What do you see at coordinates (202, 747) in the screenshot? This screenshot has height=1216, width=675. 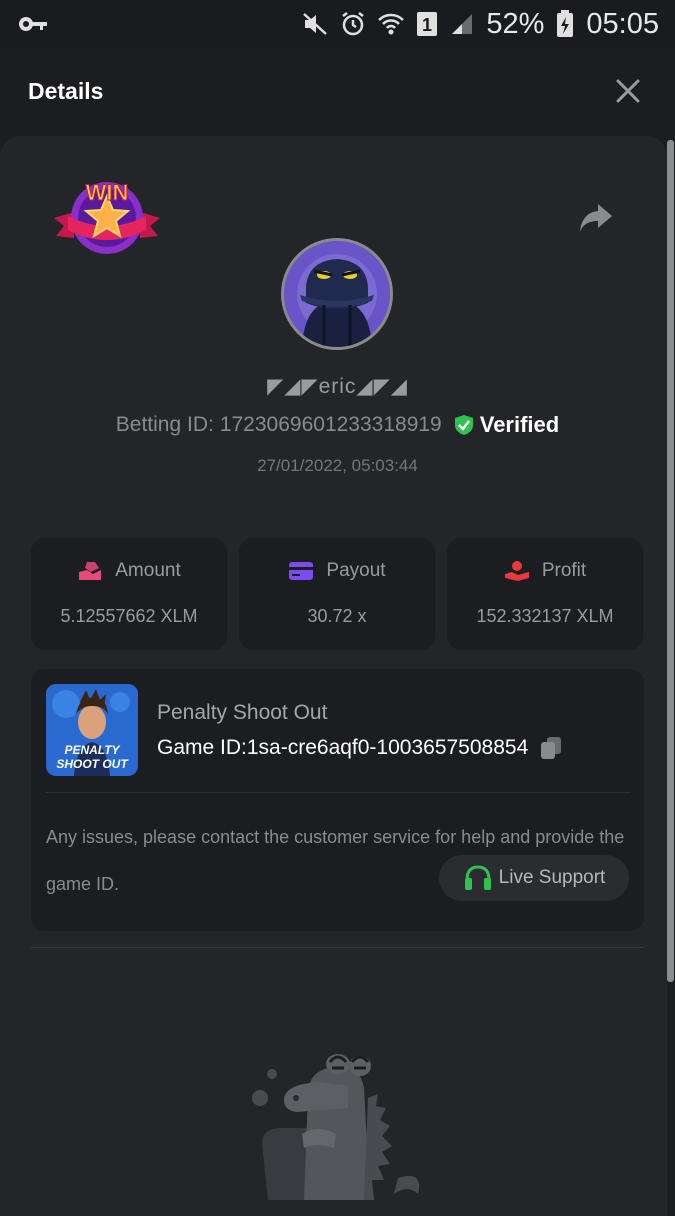 I see `game-id-label: Game ID:` at bounding box center [202, 747].